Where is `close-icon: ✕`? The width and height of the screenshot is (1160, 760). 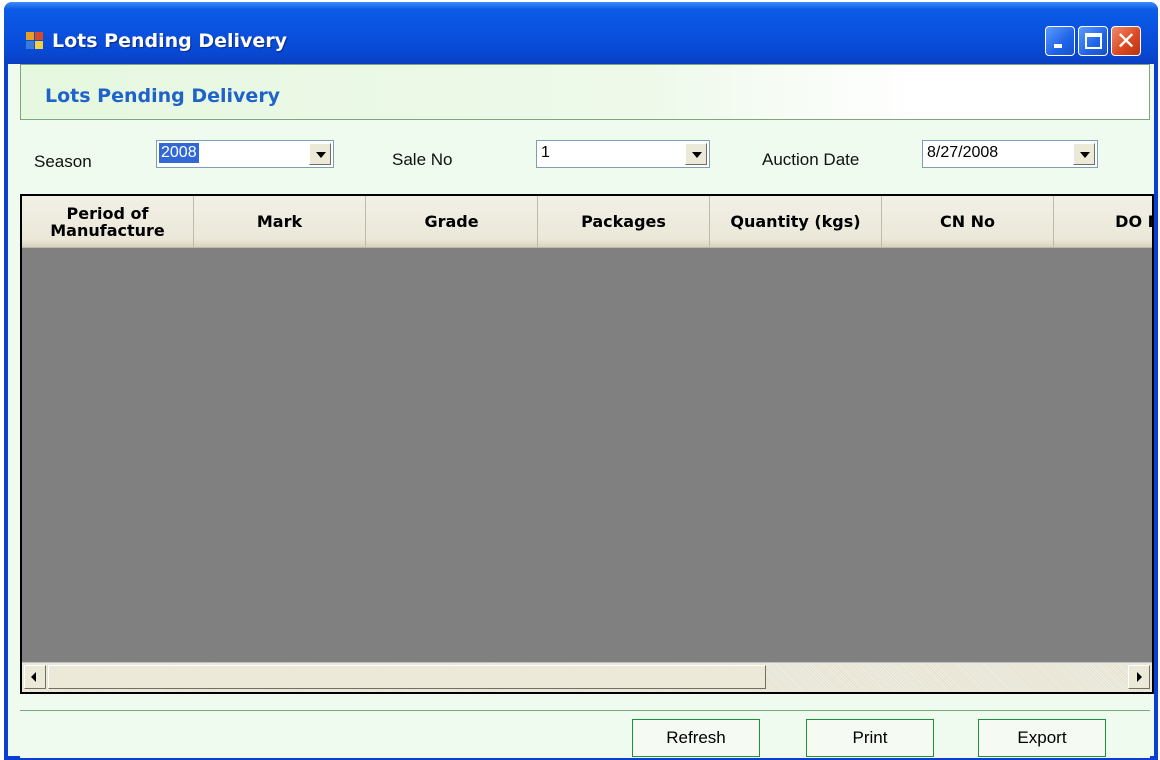 close-icon: ✕ is located at coordinates (1126, 41).